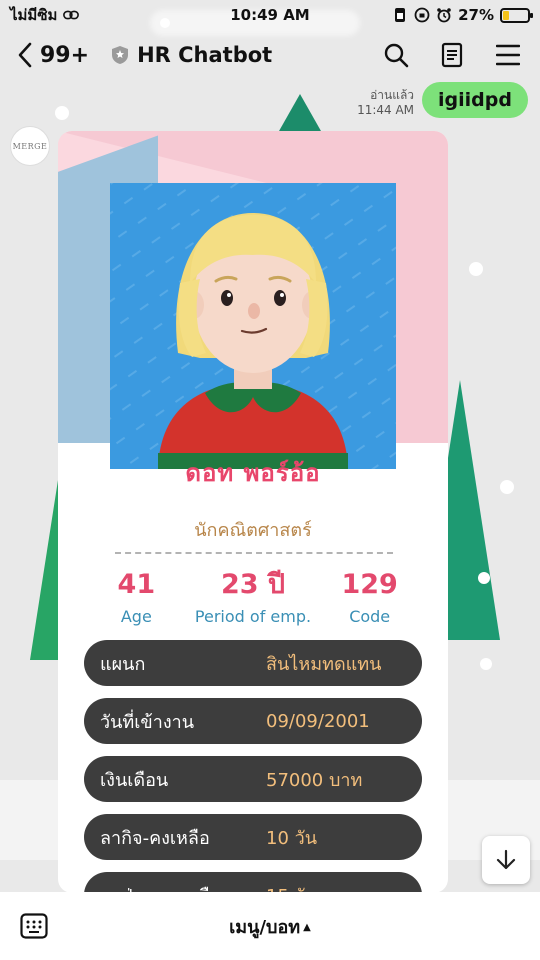 This screenshot has width=540, height=960. I want to click on info-row-personal-leave: ลากิจ-คงเหลือ 10 วัน, so click(253, 837).